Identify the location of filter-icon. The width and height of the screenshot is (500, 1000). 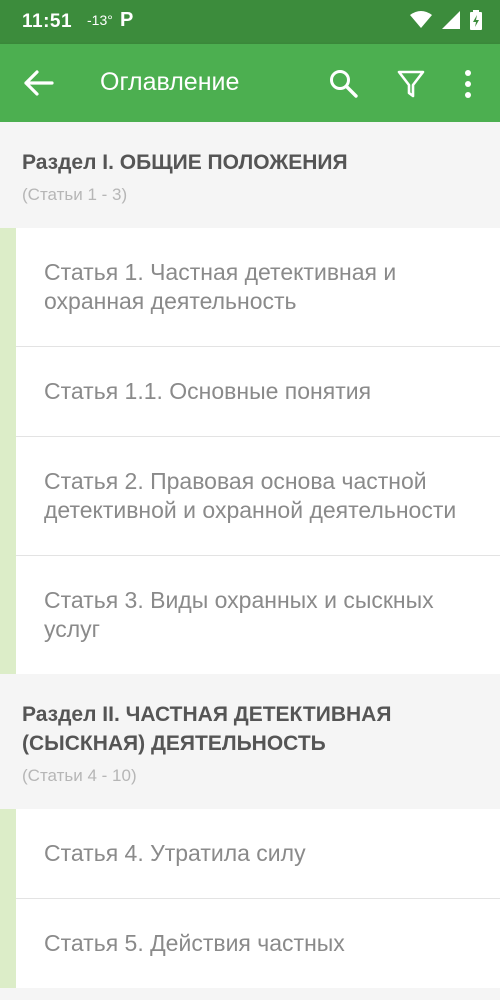
(411, 84).